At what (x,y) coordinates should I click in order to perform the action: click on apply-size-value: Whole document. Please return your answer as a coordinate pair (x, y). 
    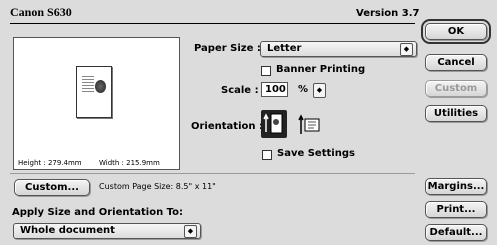
    Looking at the image, I should click on (67, 230).